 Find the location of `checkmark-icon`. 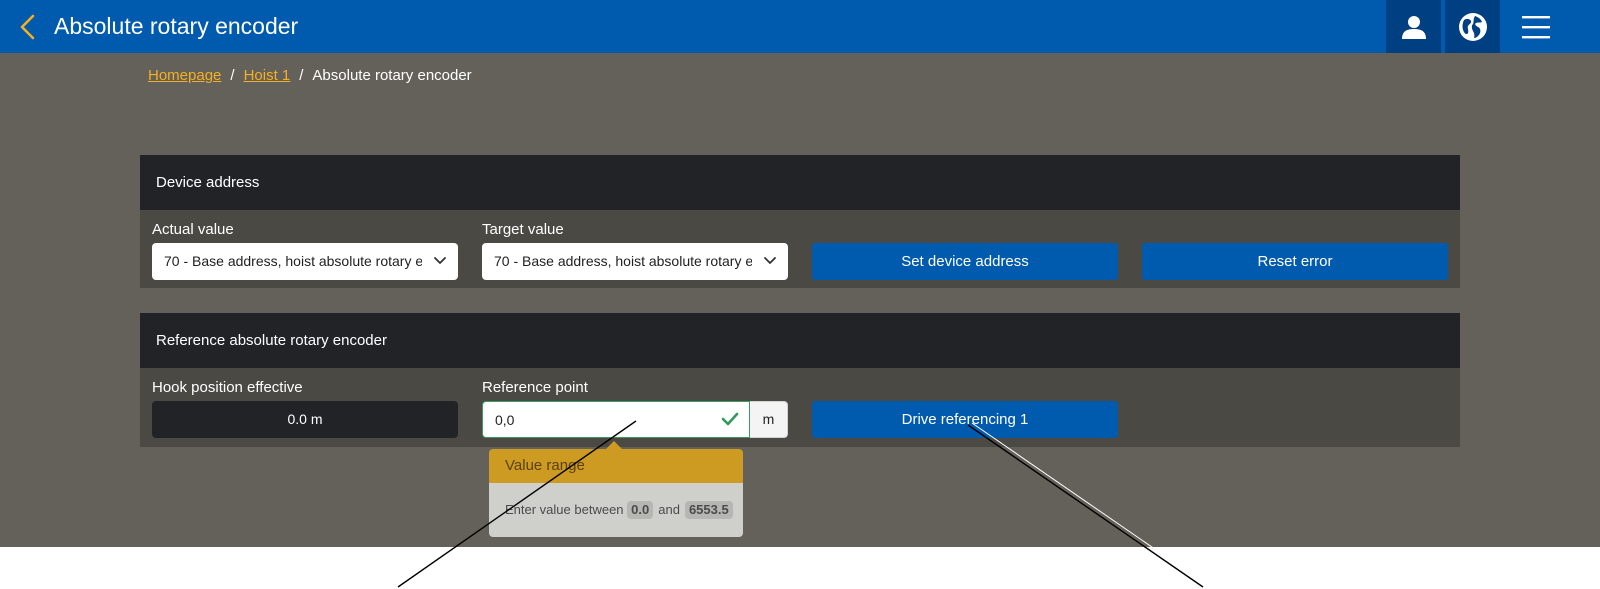

checkmark-icon is located at coordinates (730, 419).